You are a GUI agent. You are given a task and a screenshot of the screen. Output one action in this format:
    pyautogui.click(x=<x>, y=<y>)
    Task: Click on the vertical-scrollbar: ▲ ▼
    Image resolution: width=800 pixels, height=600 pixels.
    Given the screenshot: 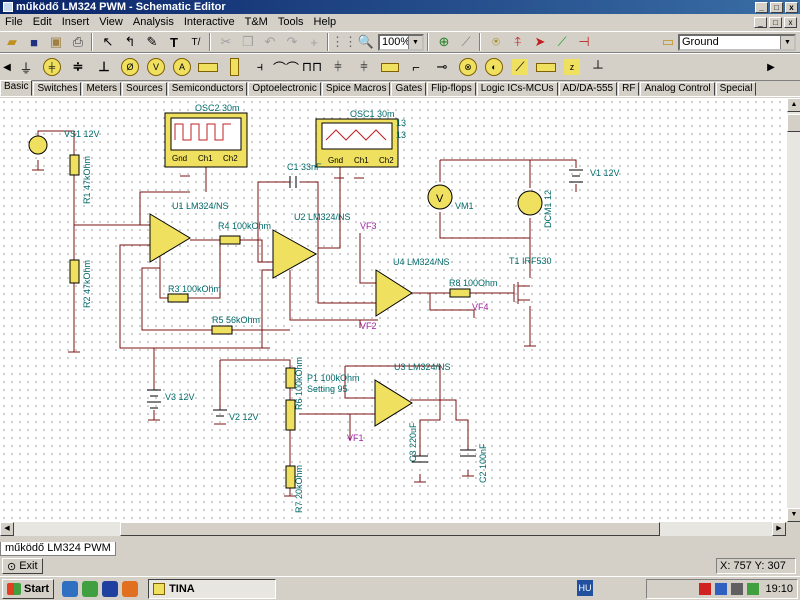 What is the action you would take?
    pyautogui.click(x=793, y=310)
    